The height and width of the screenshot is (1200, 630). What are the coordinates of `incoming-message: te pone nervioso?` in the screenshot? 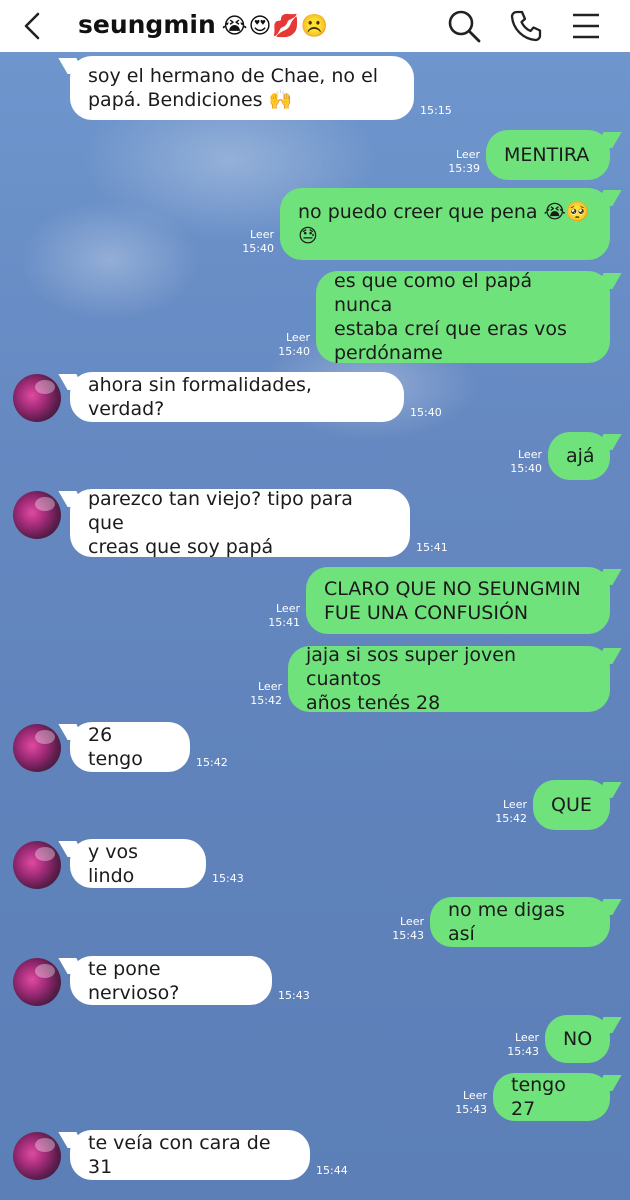 It's located at (171, 980).